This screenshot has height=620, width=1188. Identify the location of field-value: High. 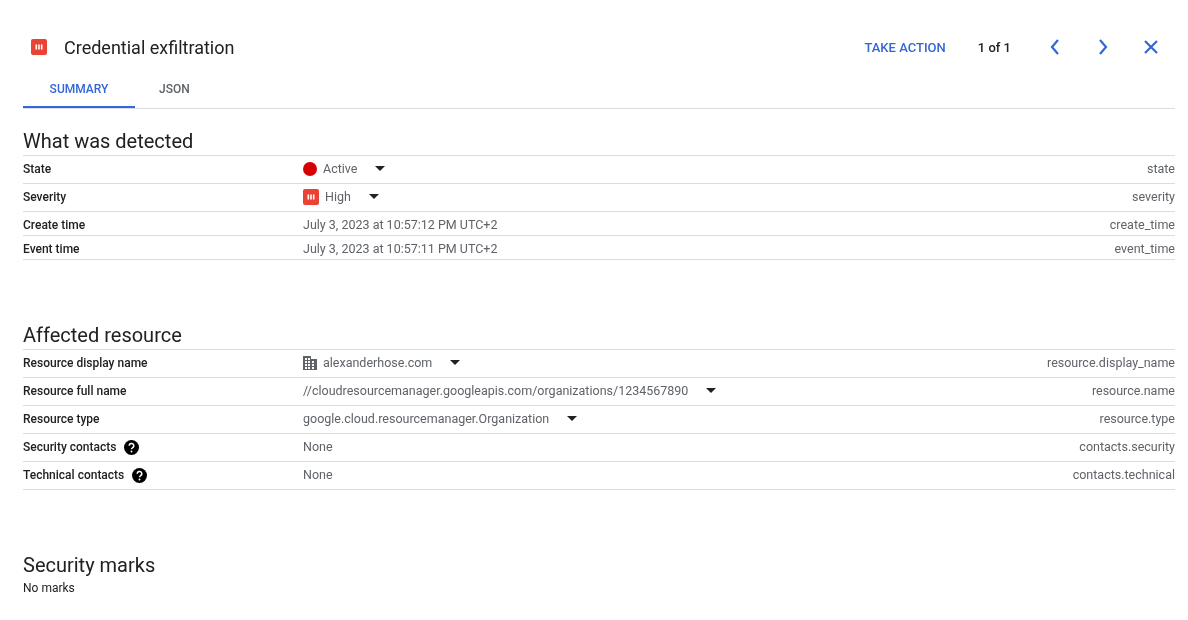
(338, 197).